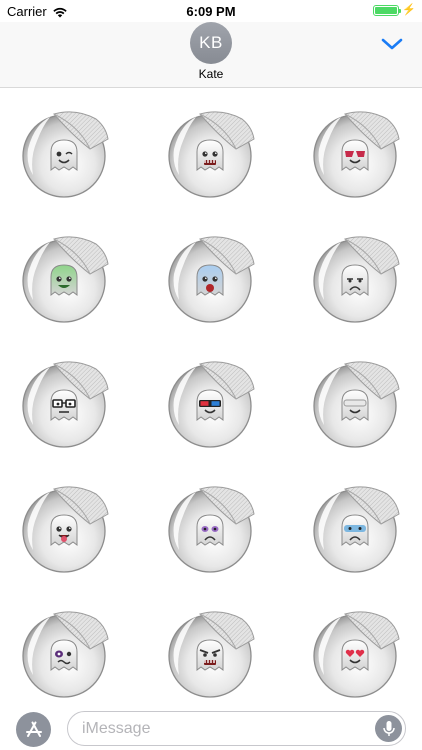 This screenshot has height=750, width=422. I want to click on battery-icon, so click(387, 10).